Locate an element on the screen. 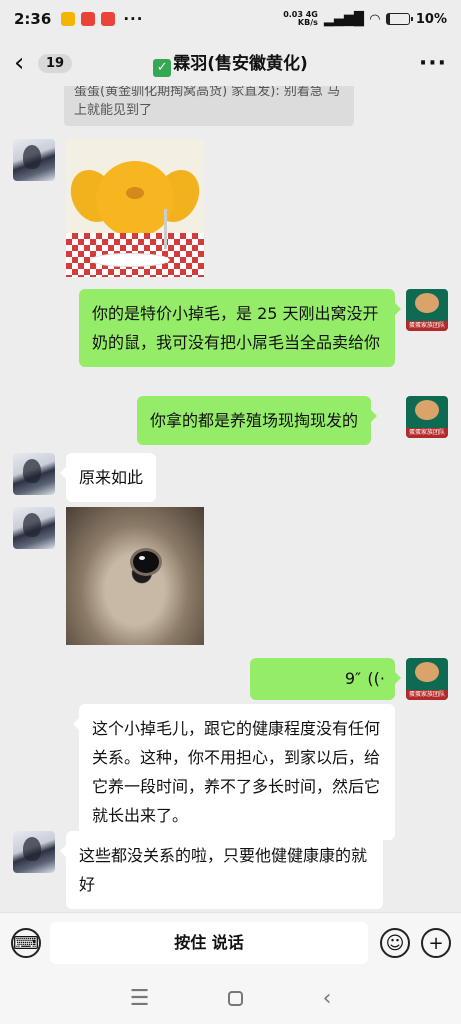  signal-icon: ▂▄▆█ is located at coordinates (343, 19).